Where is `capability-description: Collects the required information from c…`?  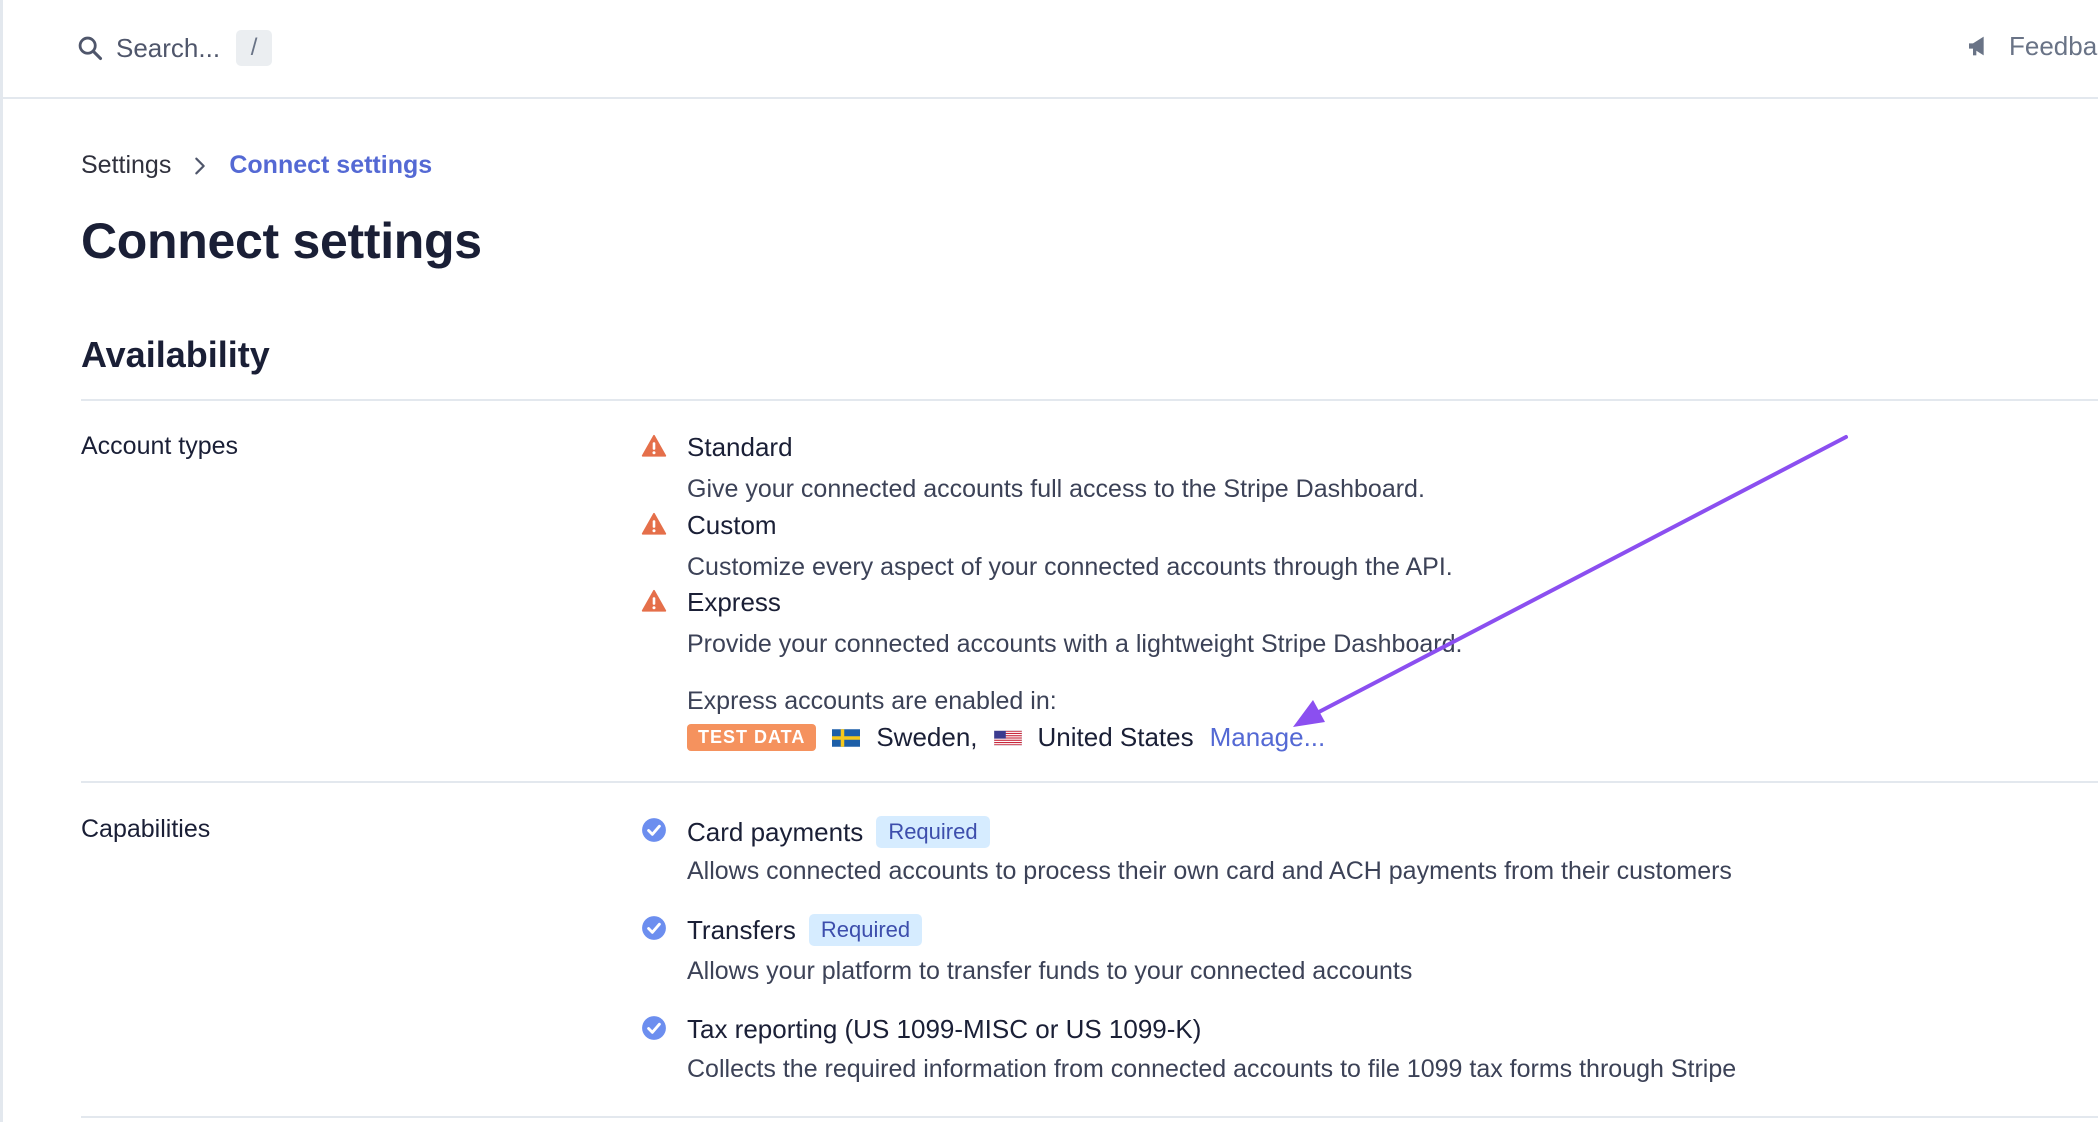
capability-description: Collects the required information from c… is located at coordinates (1212, 1069).